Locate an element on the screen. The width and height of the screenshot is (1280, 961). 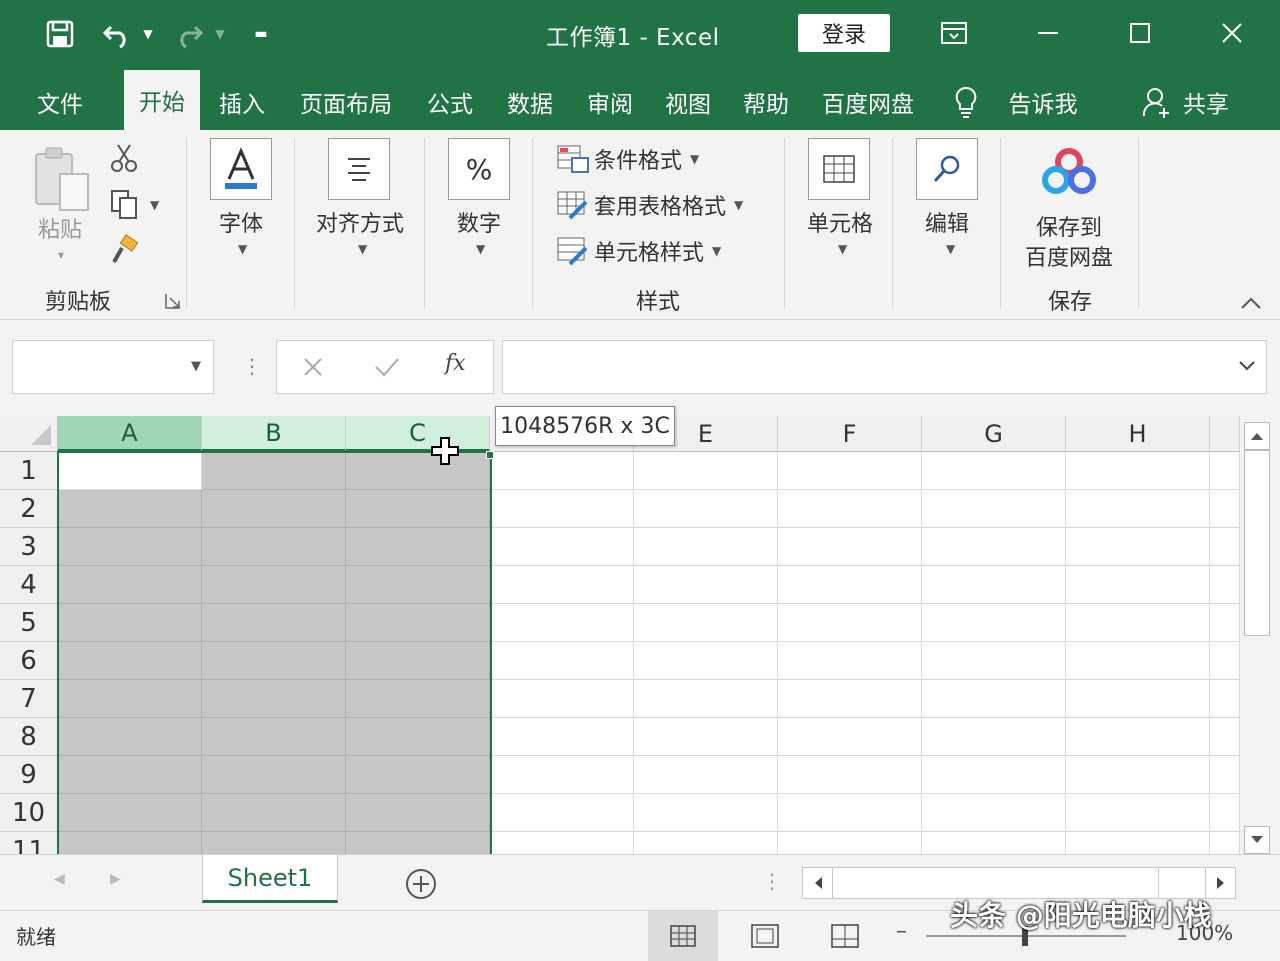
confirm-entry-icon is located at coordinates (387, 367).